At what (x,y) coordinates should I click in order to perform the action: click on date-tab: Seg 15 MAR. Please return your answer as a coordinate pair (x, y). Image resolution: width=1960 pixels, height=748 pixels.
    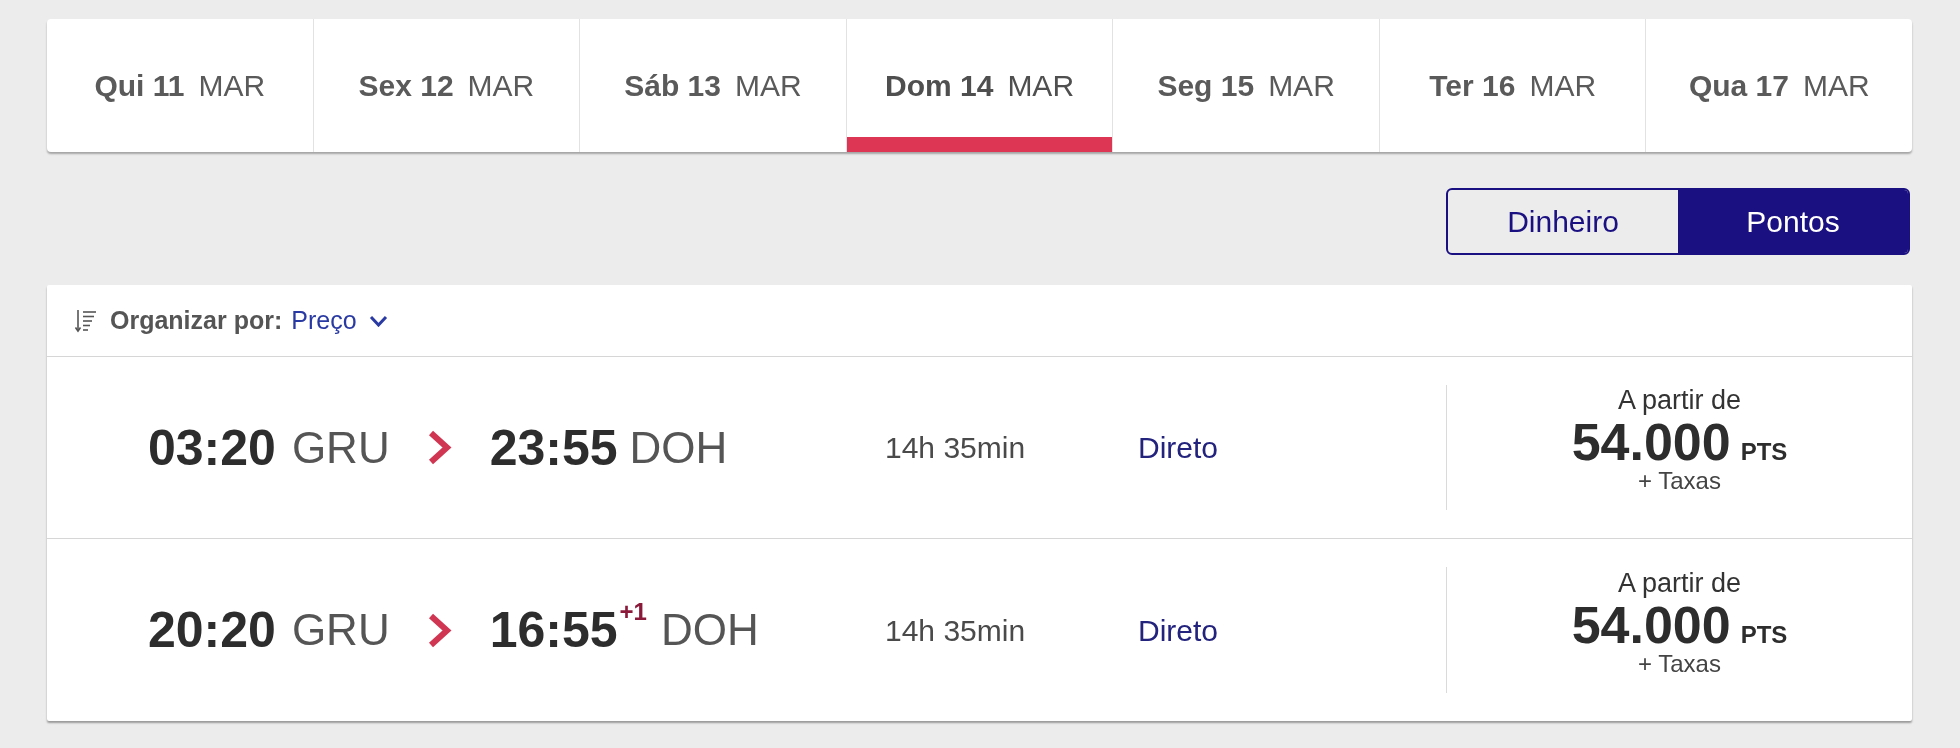
    Looking at the image, I should click on (1246, 85).